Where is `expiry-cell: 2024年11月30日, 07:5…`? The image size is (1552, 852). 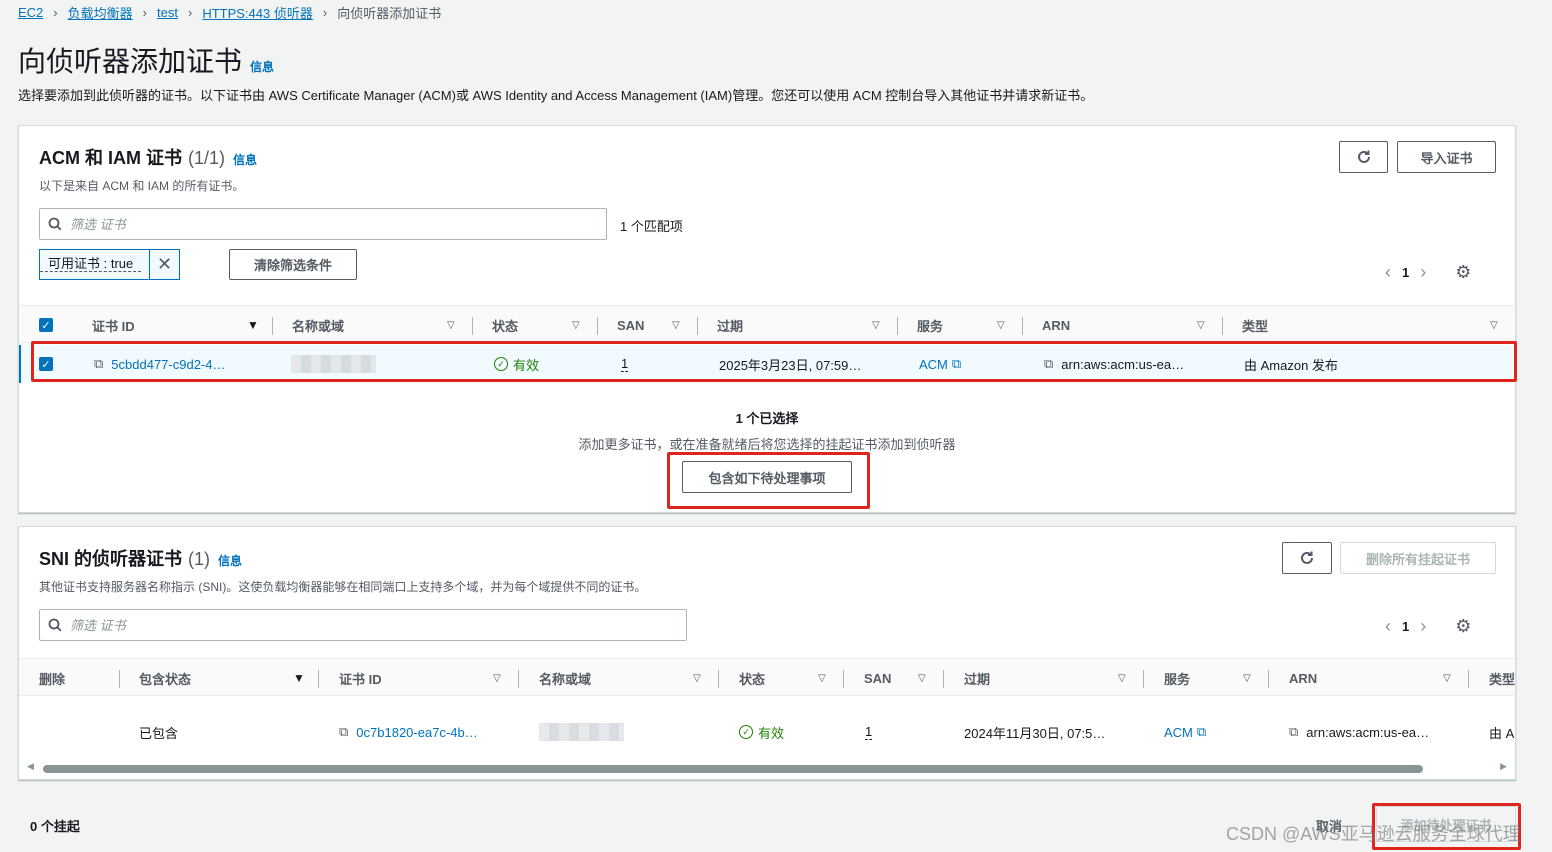 expiry-cell: 2024年11月30日, 07:5… is located at coordinates (1035, 733).